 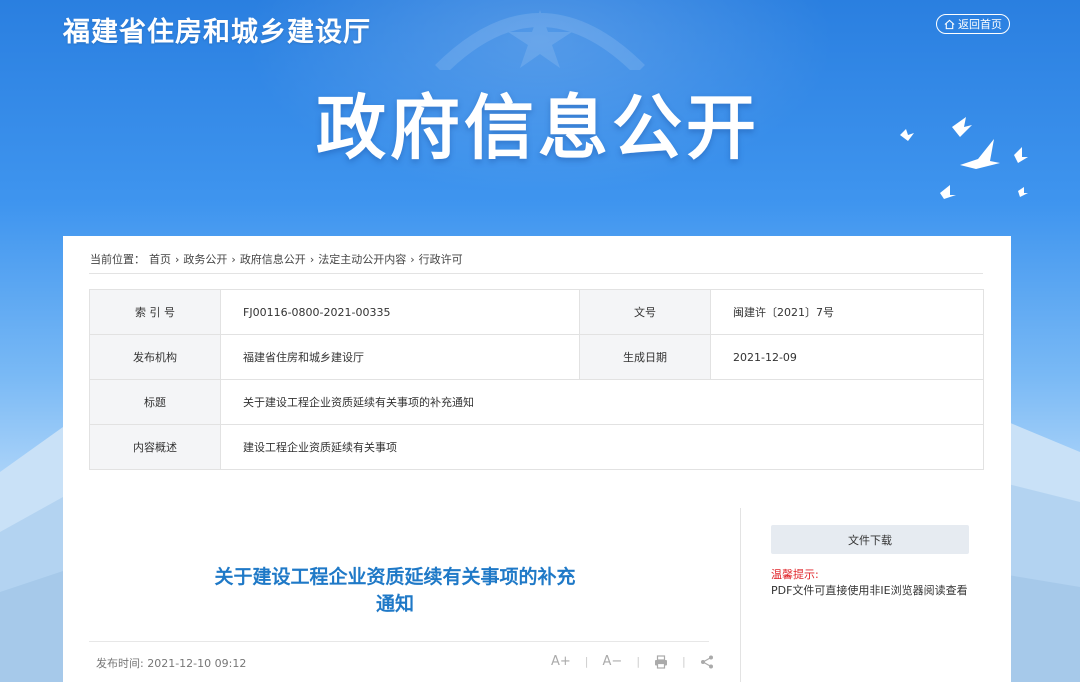 I want to click on column-divider, so click(x=740, y=595).